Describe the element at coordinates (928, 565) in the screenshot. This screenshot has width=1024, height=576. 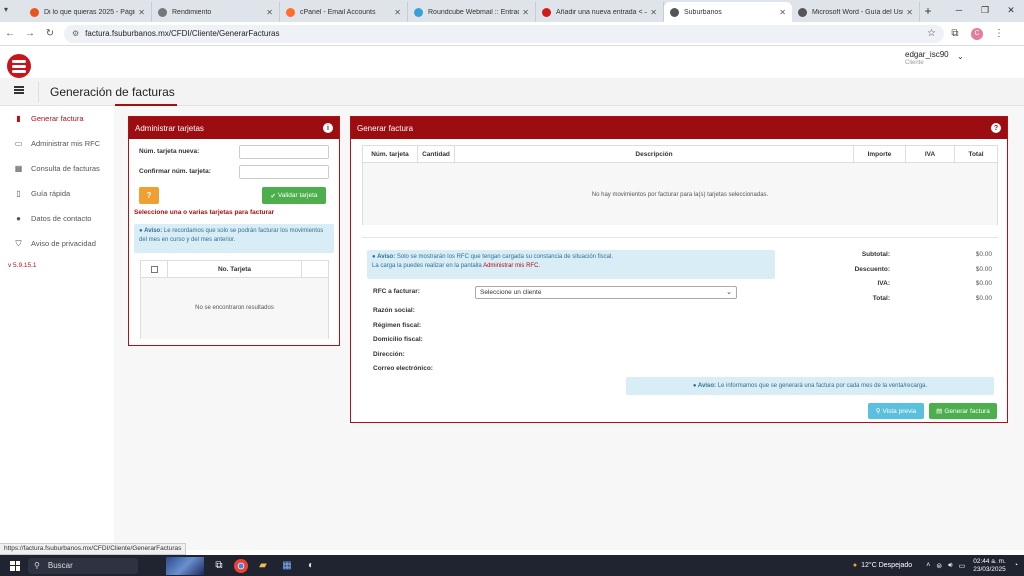
I see `chevron-up-icon: ˄` at that location.